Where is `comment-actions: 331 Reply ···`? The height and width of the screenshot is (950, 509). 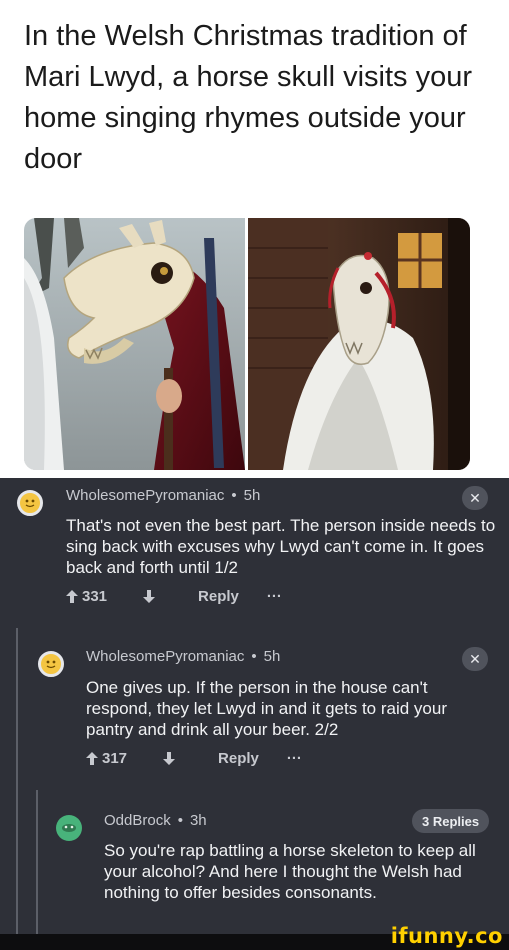
comment-actions: 331 Reply ··· is located at coordinates (174, 596).